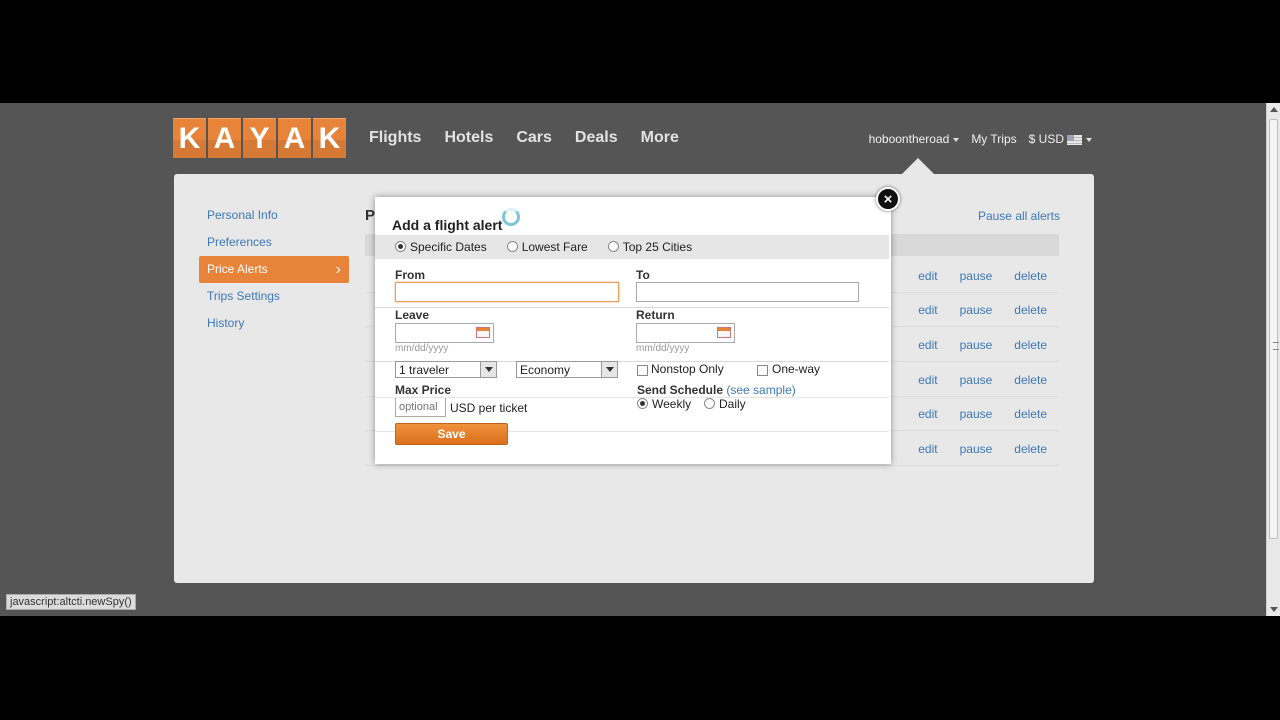 The height and width of the screenshot is (720, 1280). Describe the element at coordinates (395, 138) in the screenshot. I see `nav-flights: Flights` at that location.